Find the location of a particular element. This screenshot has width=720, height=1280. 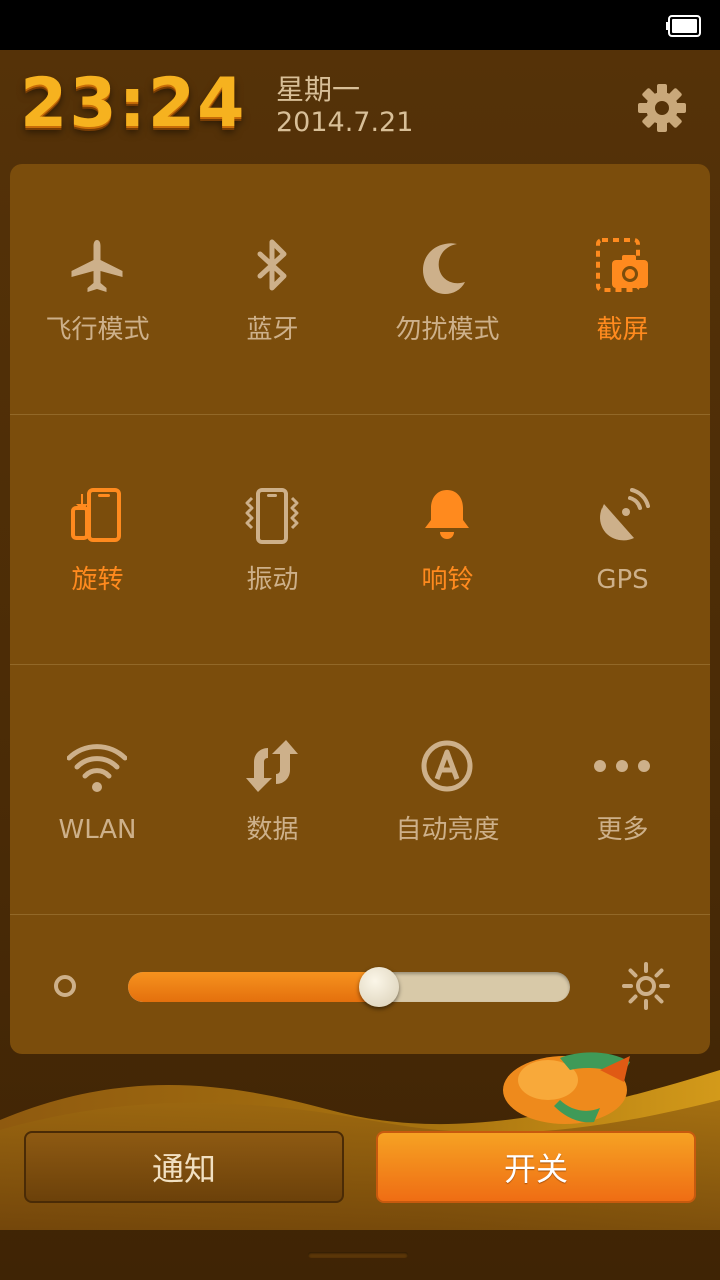

toggle-vibrate: 振动 is located at coordinates (272, 539).